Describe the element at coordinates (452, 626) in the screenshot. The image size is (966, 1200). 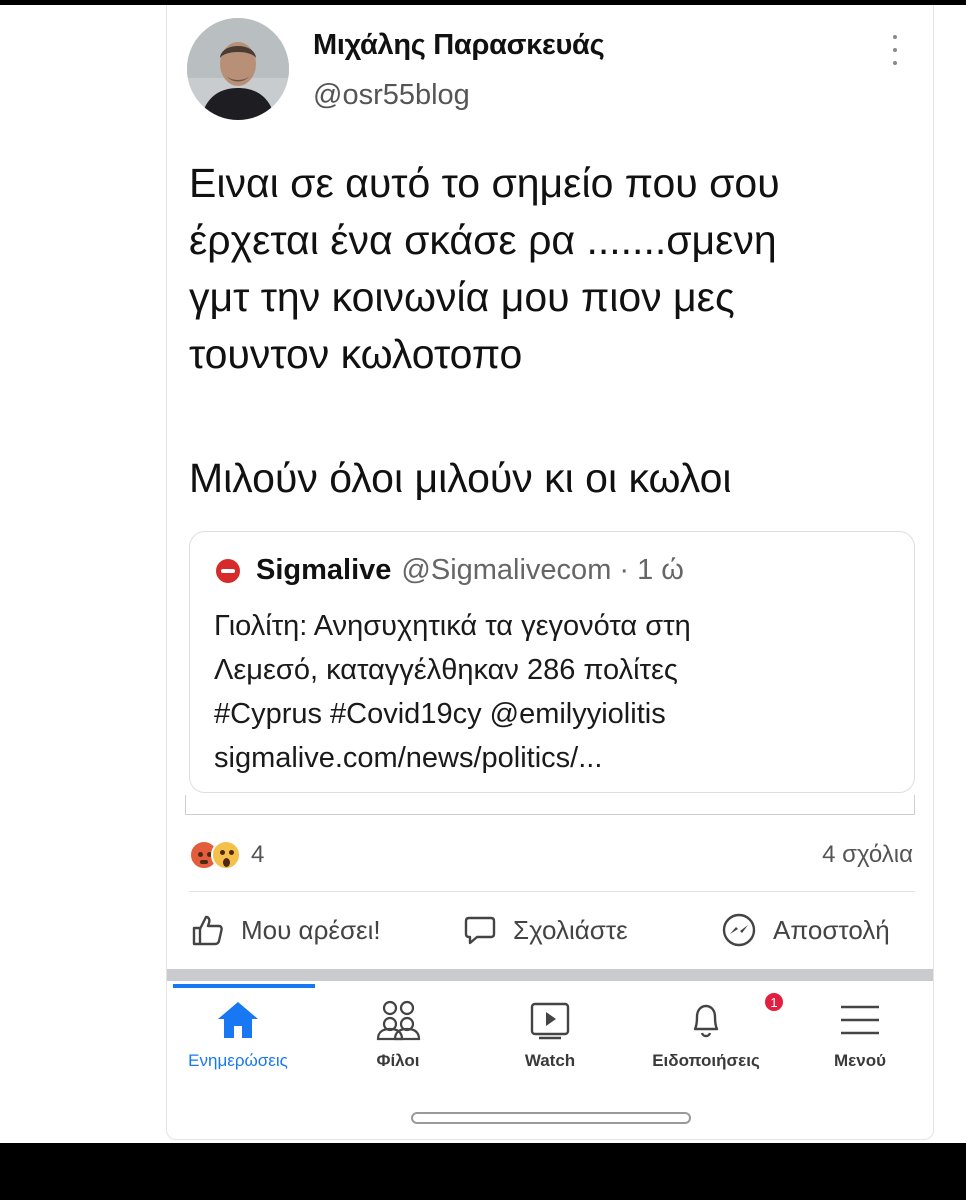
I see `quote-body-line: Γιολίτη: Ανησυχητικά τα γεγονότα στη` at that location.